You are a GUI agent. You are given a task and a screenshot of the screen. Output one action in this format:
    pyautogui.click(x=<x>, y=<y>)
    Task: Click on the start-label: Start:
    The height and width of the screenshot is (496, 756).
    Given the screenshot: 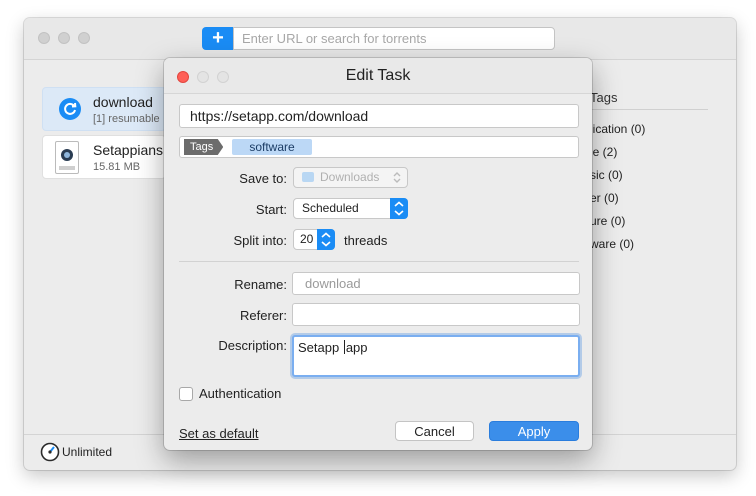 What is the action you would take?
    pyautogui.click(x=271, y=209)
    